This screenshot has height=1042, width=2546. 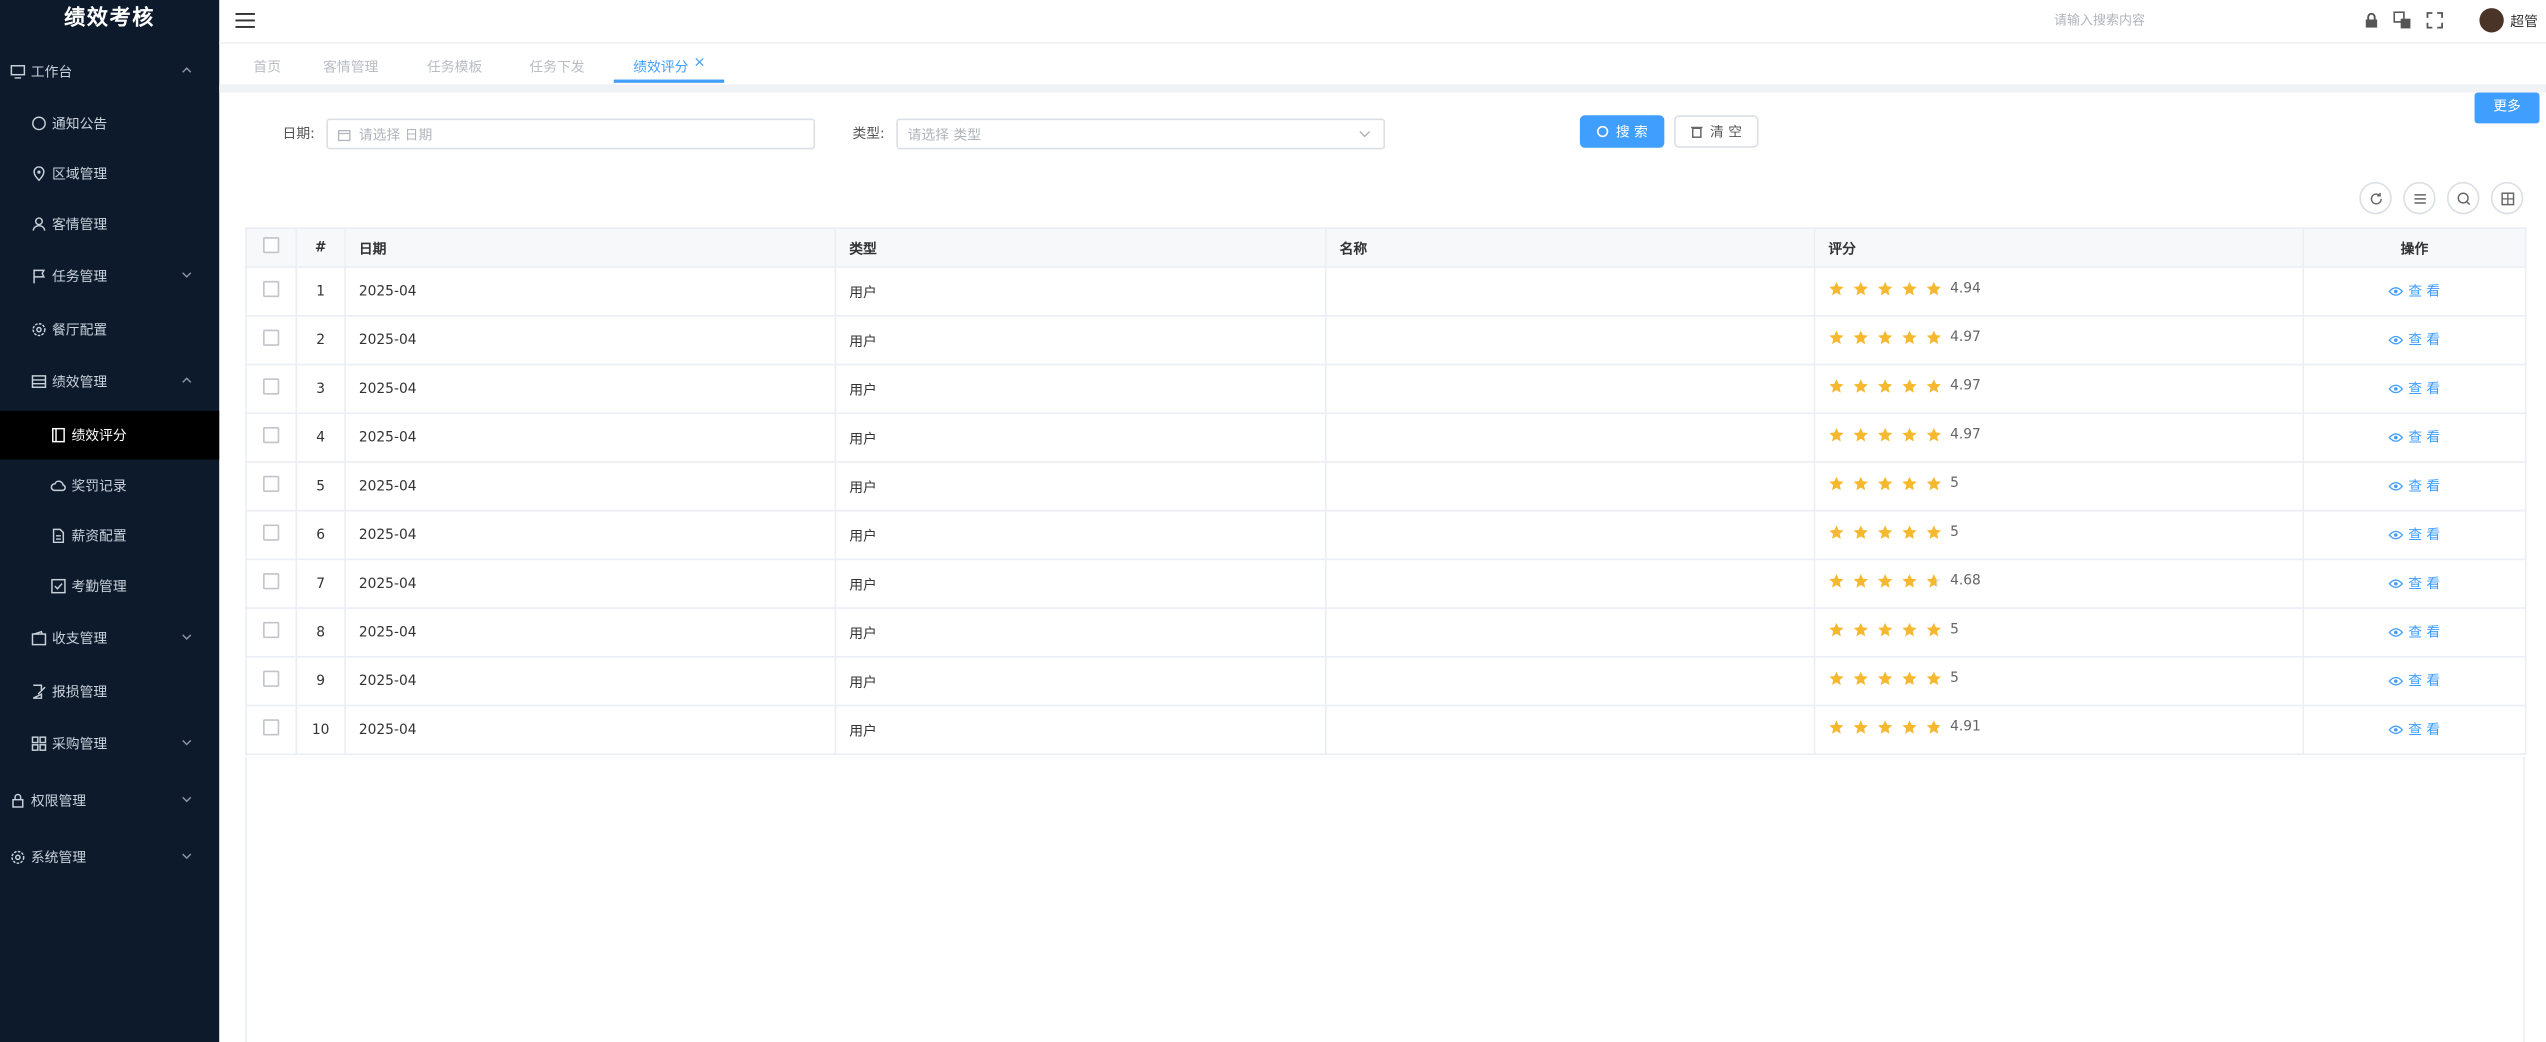 What do you see at coordinates (660, 66) in the screenshot?
I see `tab-performance-score: 绩效评分` at bounding box center [660, 66].